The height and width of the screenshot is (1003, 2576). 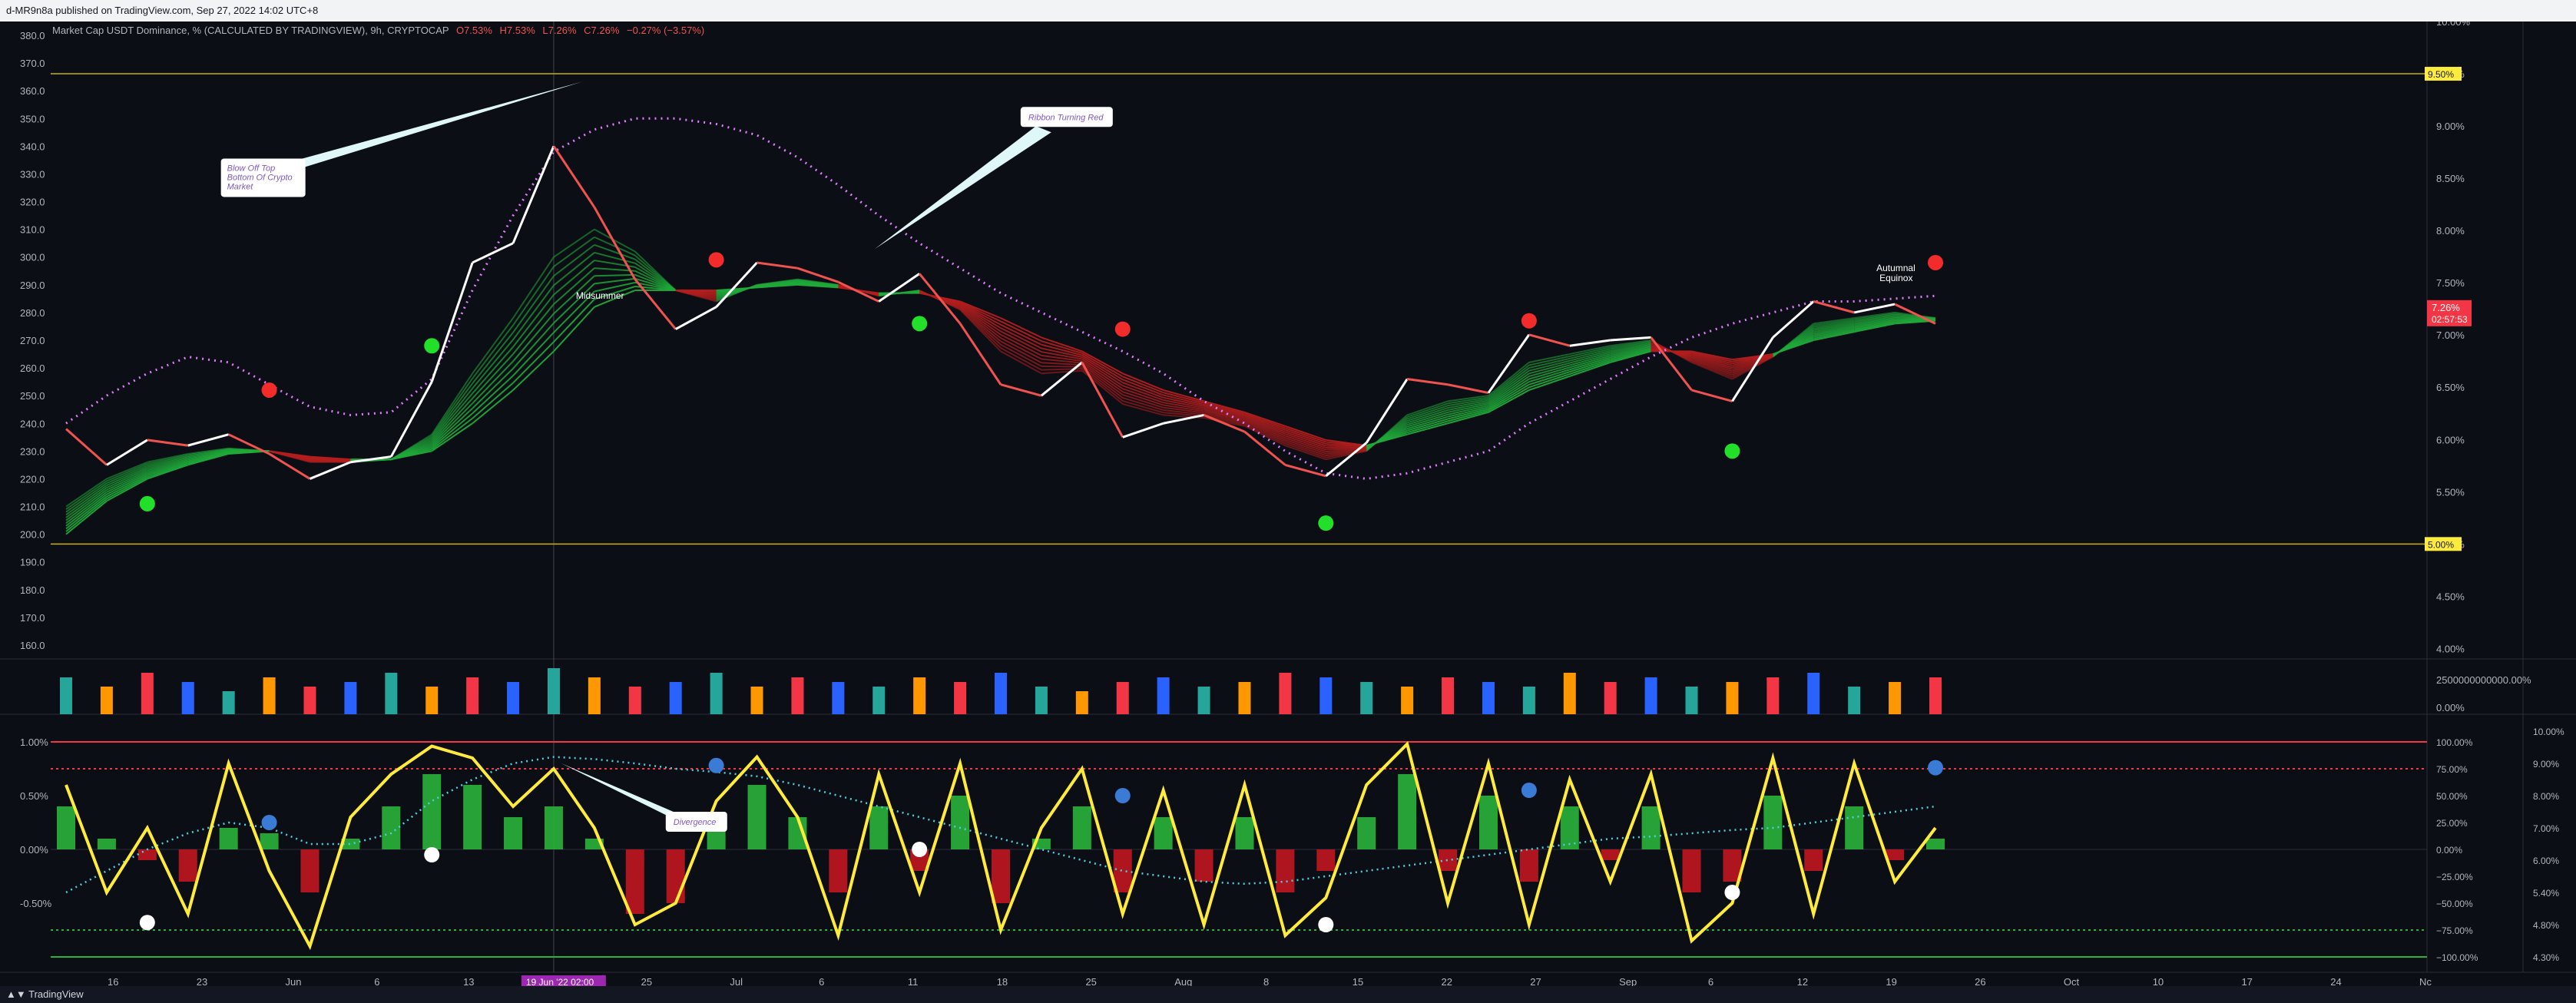 I want to click on x-axis-tick: 19, so click(x=1891, y=981).